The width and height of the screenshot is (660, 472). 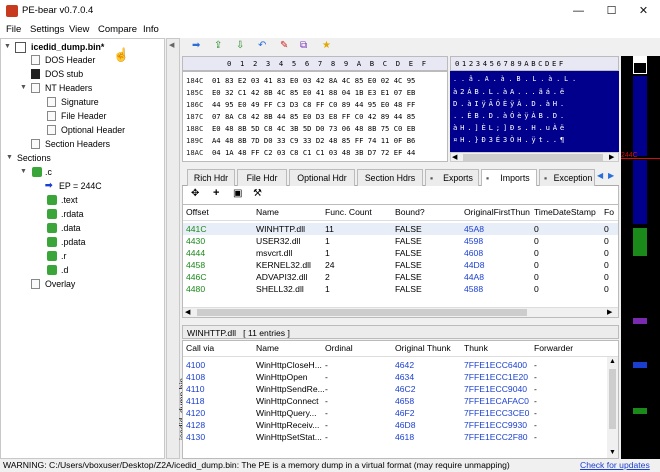 What do you see at coordinates (615, 465) in the screenshot?
I see `check-updates-link: Check for updates` at bounding box center [615, 465].